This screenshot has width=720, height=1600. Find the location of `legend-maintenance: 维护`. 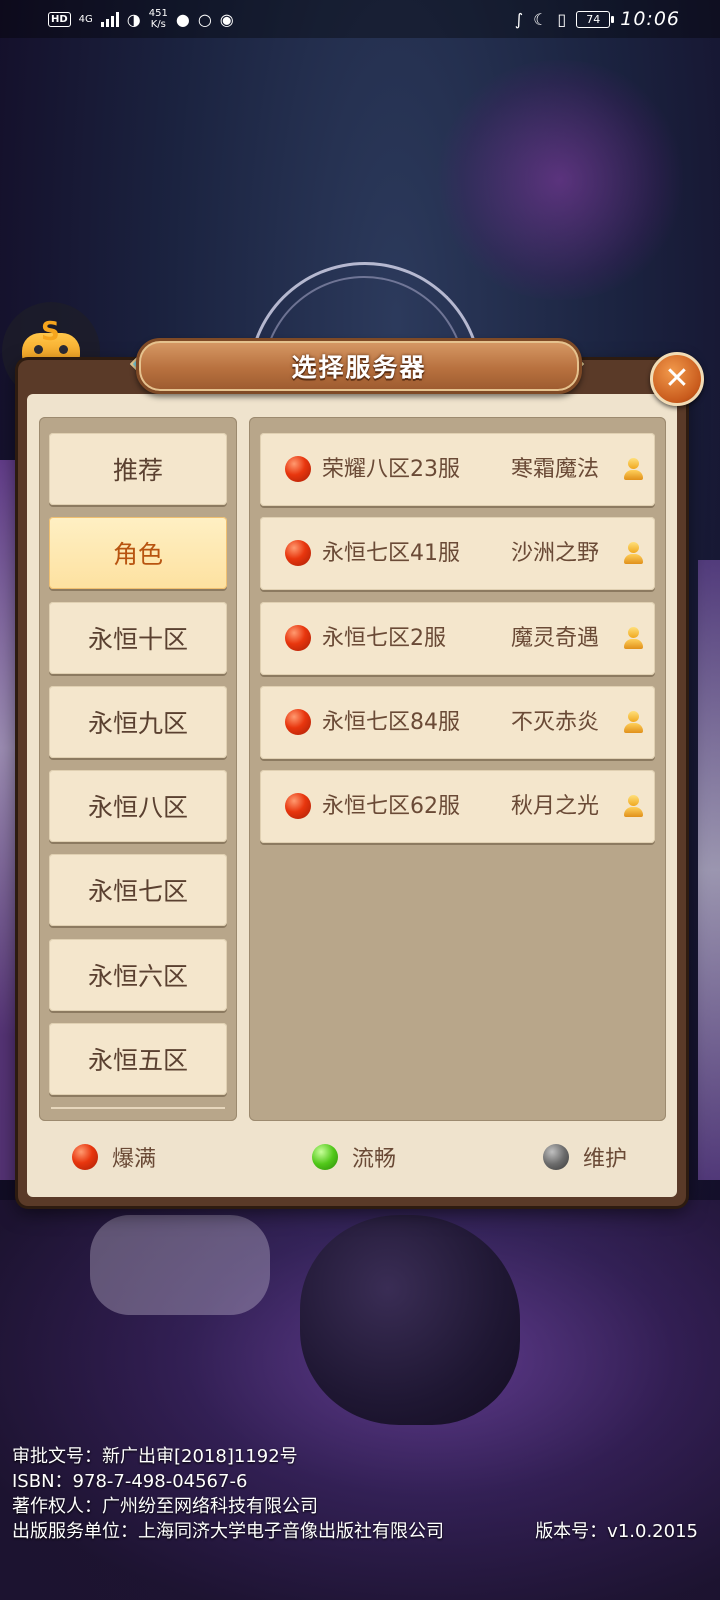

legend-maintenance: 维护 is located at coordinates (585, 1157).